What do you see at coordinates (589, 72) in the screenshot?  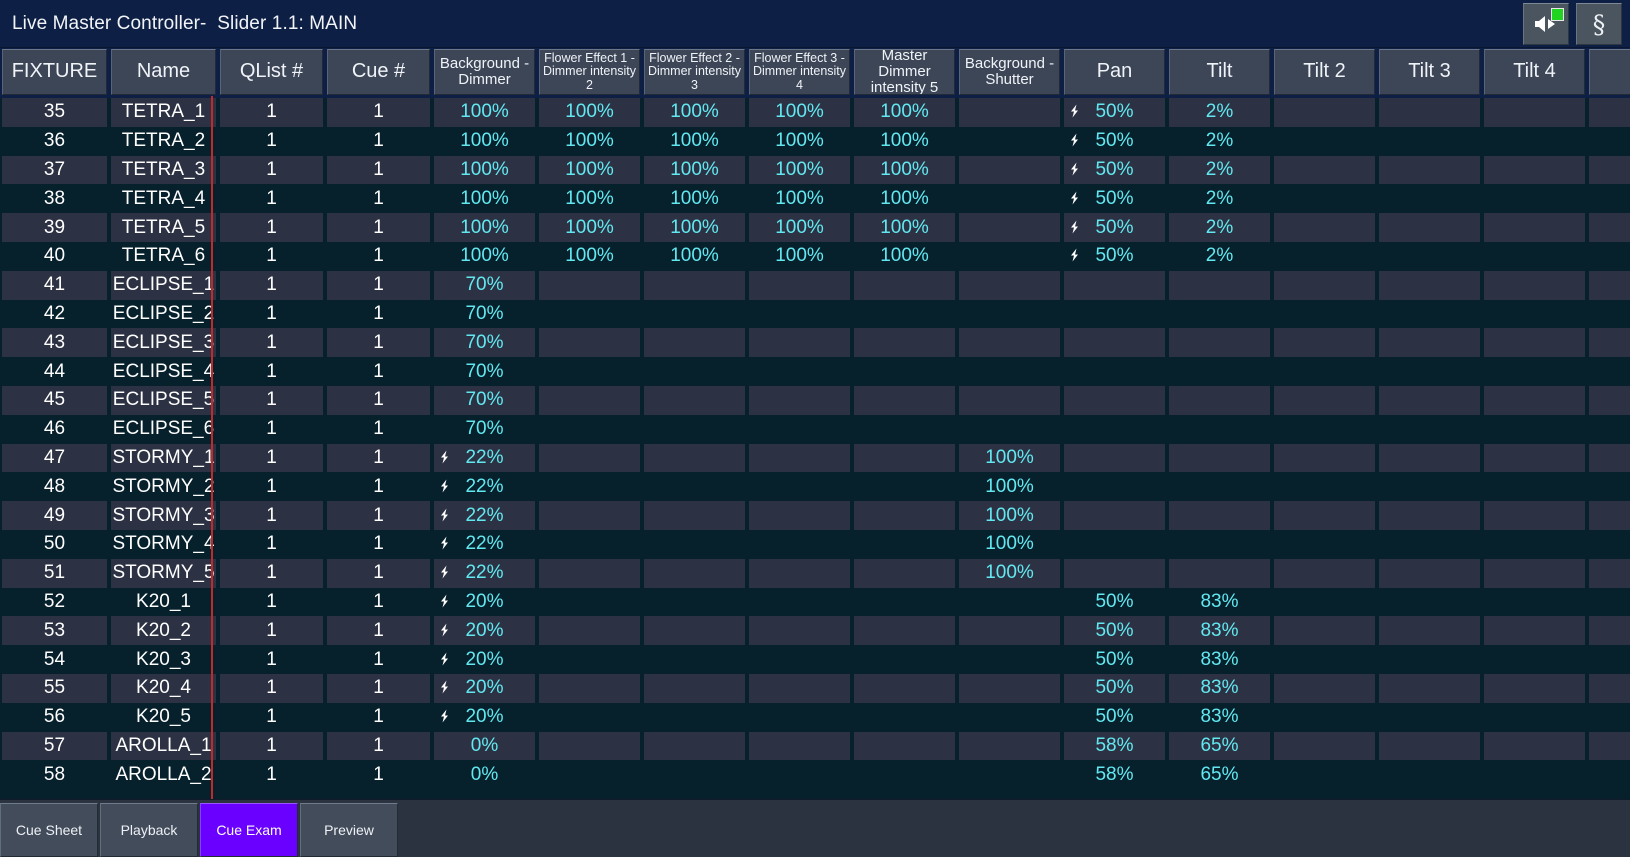 I see `column-header-fe1: Flower Effect 1 - Dimmer intensity 2` at bounding box center [589, 72].